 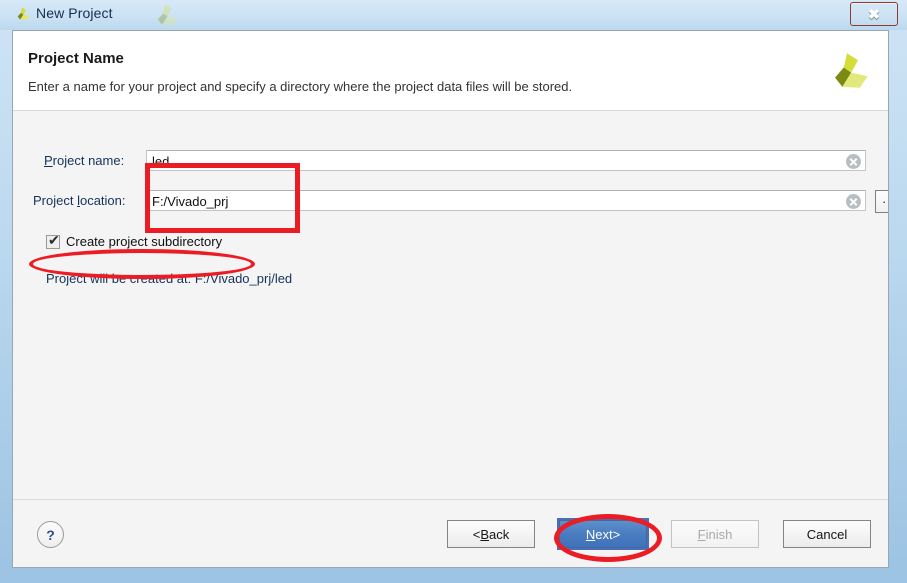 I want to click on page-title: Project Name, so click(x=76, y=58).